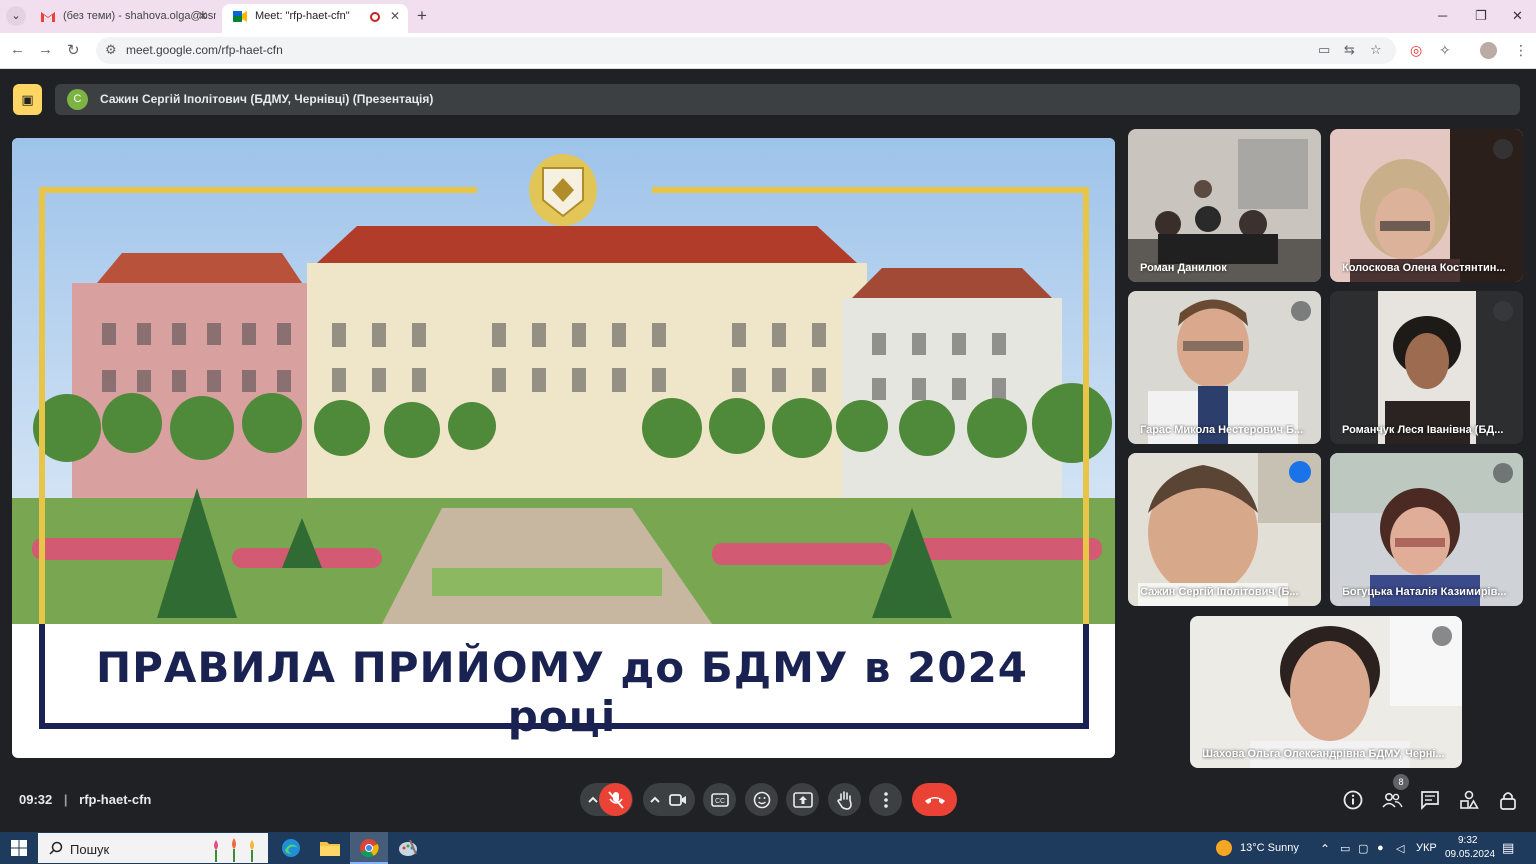  Describe the element at coordinates (422, 16) in the screenshot. I see `new-tab-icon: +` at that location.